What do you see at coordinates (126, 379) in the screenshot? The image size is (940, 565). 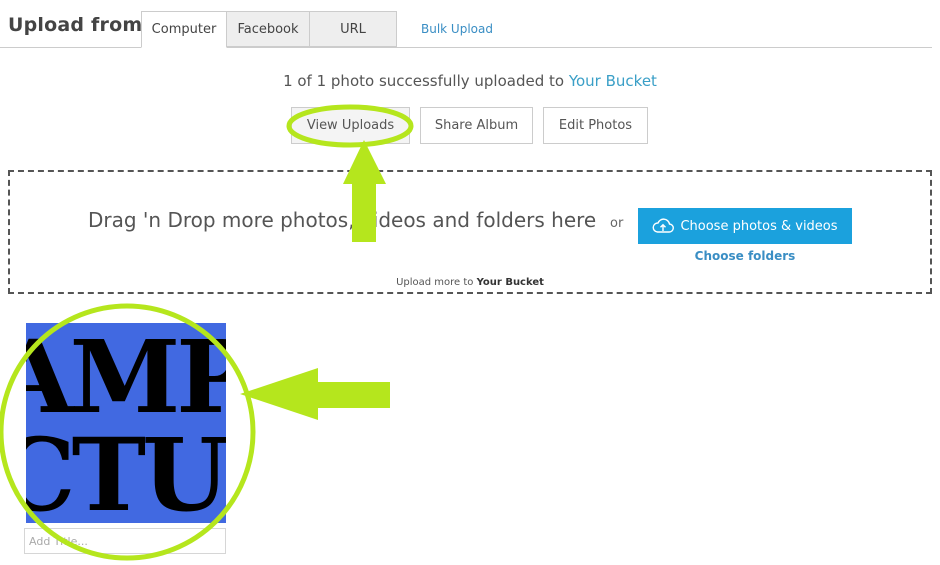 I see `thumbnail-image-text-line1: AMP` at bounding box center [126, 379].